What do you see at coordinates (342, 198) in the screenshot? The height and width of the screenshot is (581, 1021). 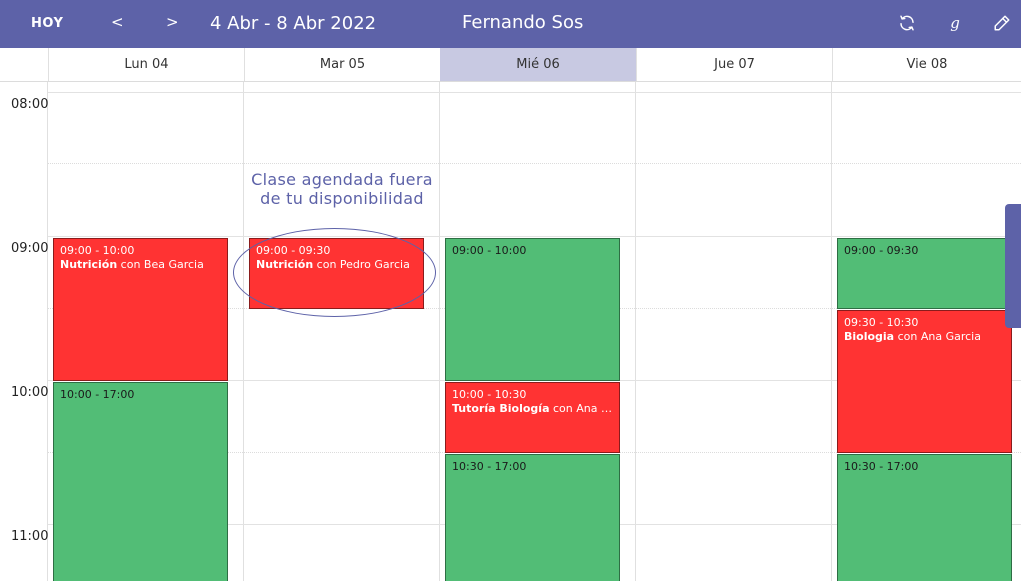 I see `note-line-2: de tu disponibilidad` at bounding box center [342, 198].